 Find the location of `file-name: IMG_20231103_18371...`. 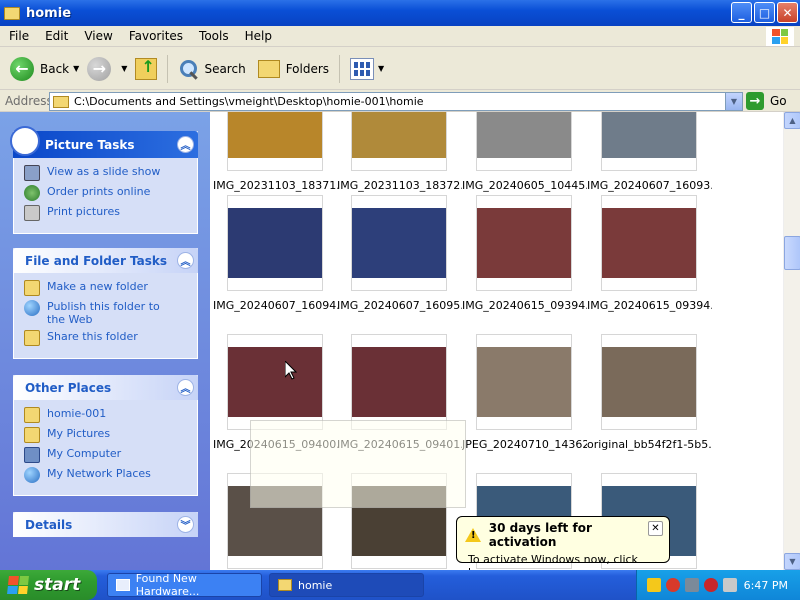

file-name: IMG_20231103_18371... is located at coordinates (275, 185).